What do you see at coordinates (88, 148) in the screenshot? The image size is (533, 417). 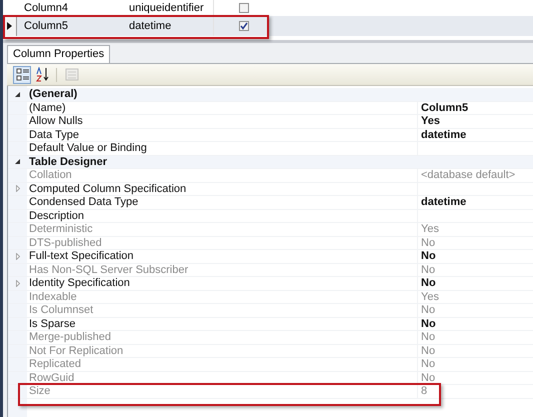 I see `property-name: Default Value or Binding` at bounding box center [88, 148].